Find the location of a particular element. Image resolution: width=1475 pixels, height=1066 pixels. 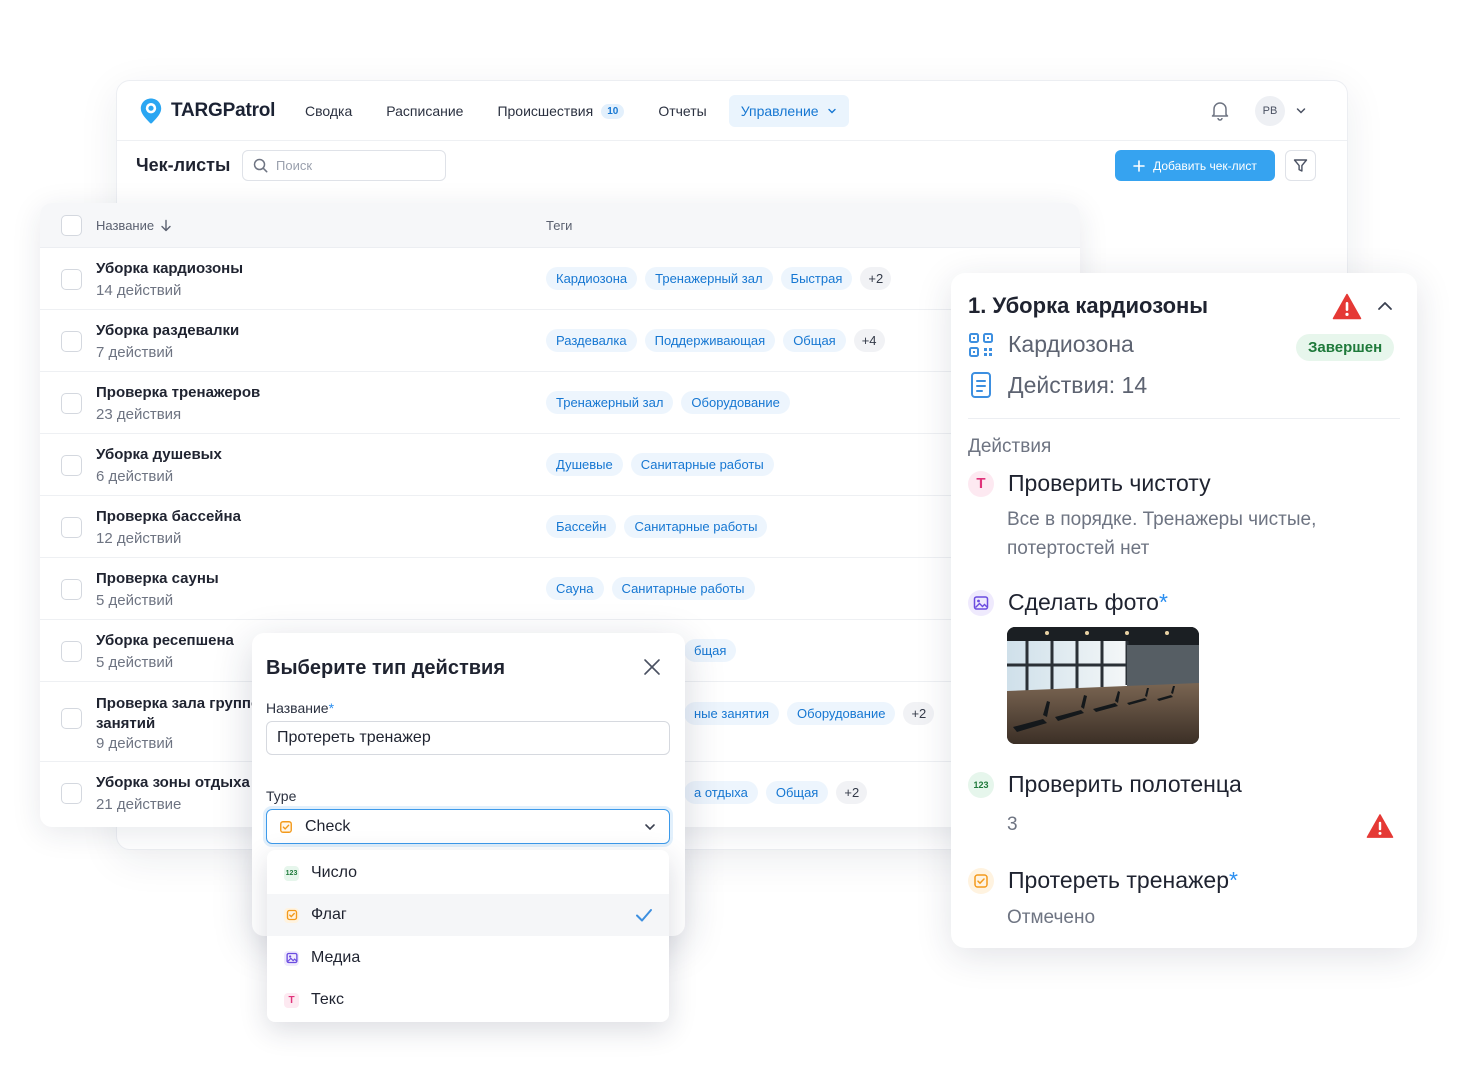

tag: Душевые is located at coordinates (584, 464).